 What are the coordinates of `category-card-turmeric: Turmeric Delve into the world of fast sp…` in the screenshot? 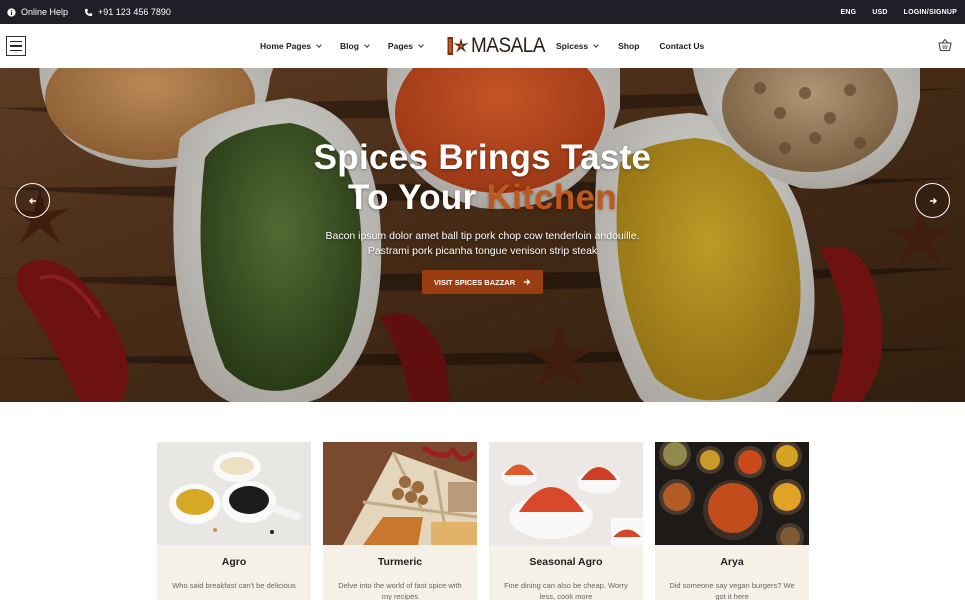 It's located at (400, 521).